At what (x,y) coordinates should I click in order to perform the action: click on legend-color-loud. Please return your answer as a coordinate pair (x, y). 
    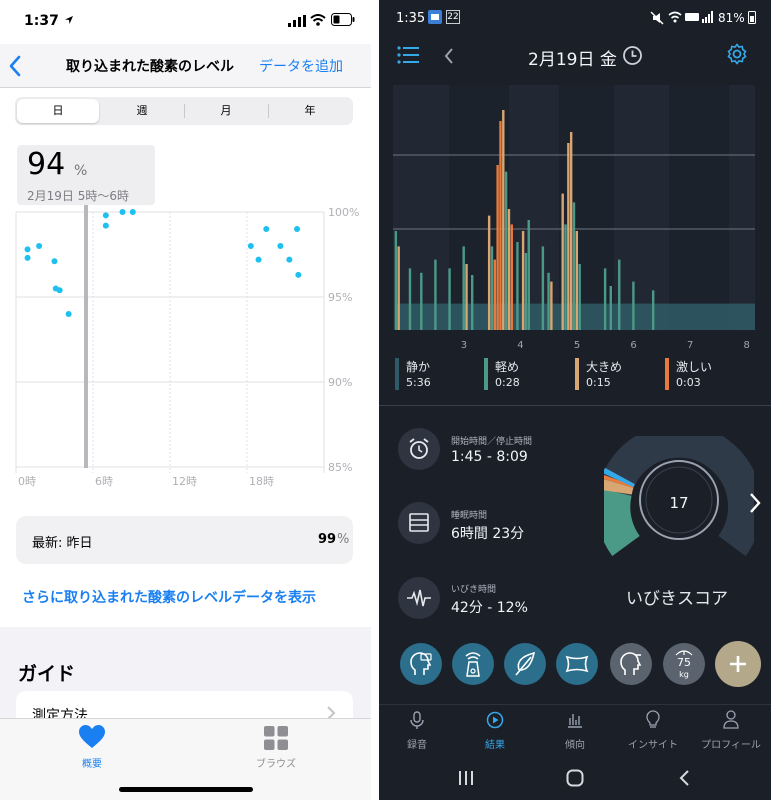
    Looking at the image, I should click on (577, 374).